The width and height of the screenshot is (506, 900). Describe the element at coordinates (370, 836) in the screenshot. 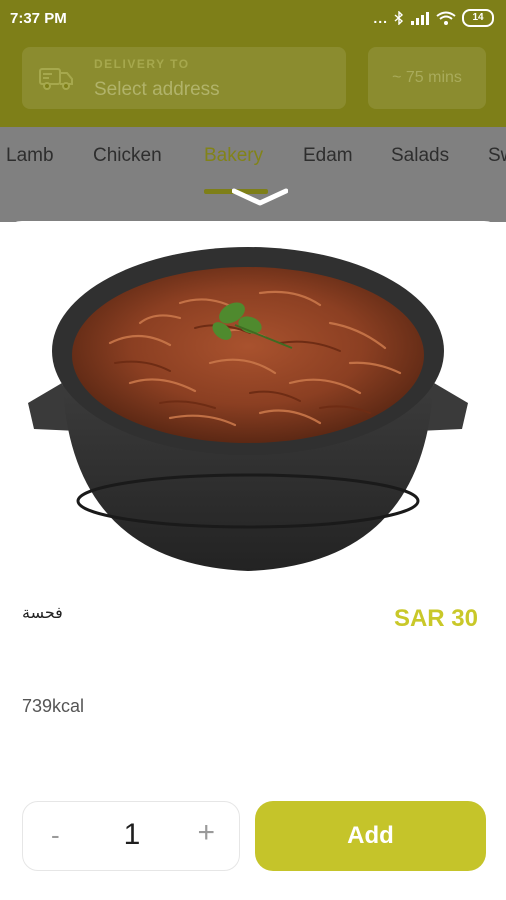

I see `add-to-cart-button: Add` at that location.